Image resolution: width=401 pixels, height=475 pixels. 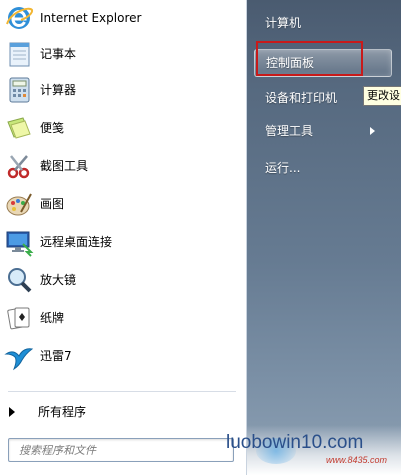 What do you see at coordinates (309, 58) in the screenshot?
I see `highlight-annotation-box` at bounding box center [309, 58].